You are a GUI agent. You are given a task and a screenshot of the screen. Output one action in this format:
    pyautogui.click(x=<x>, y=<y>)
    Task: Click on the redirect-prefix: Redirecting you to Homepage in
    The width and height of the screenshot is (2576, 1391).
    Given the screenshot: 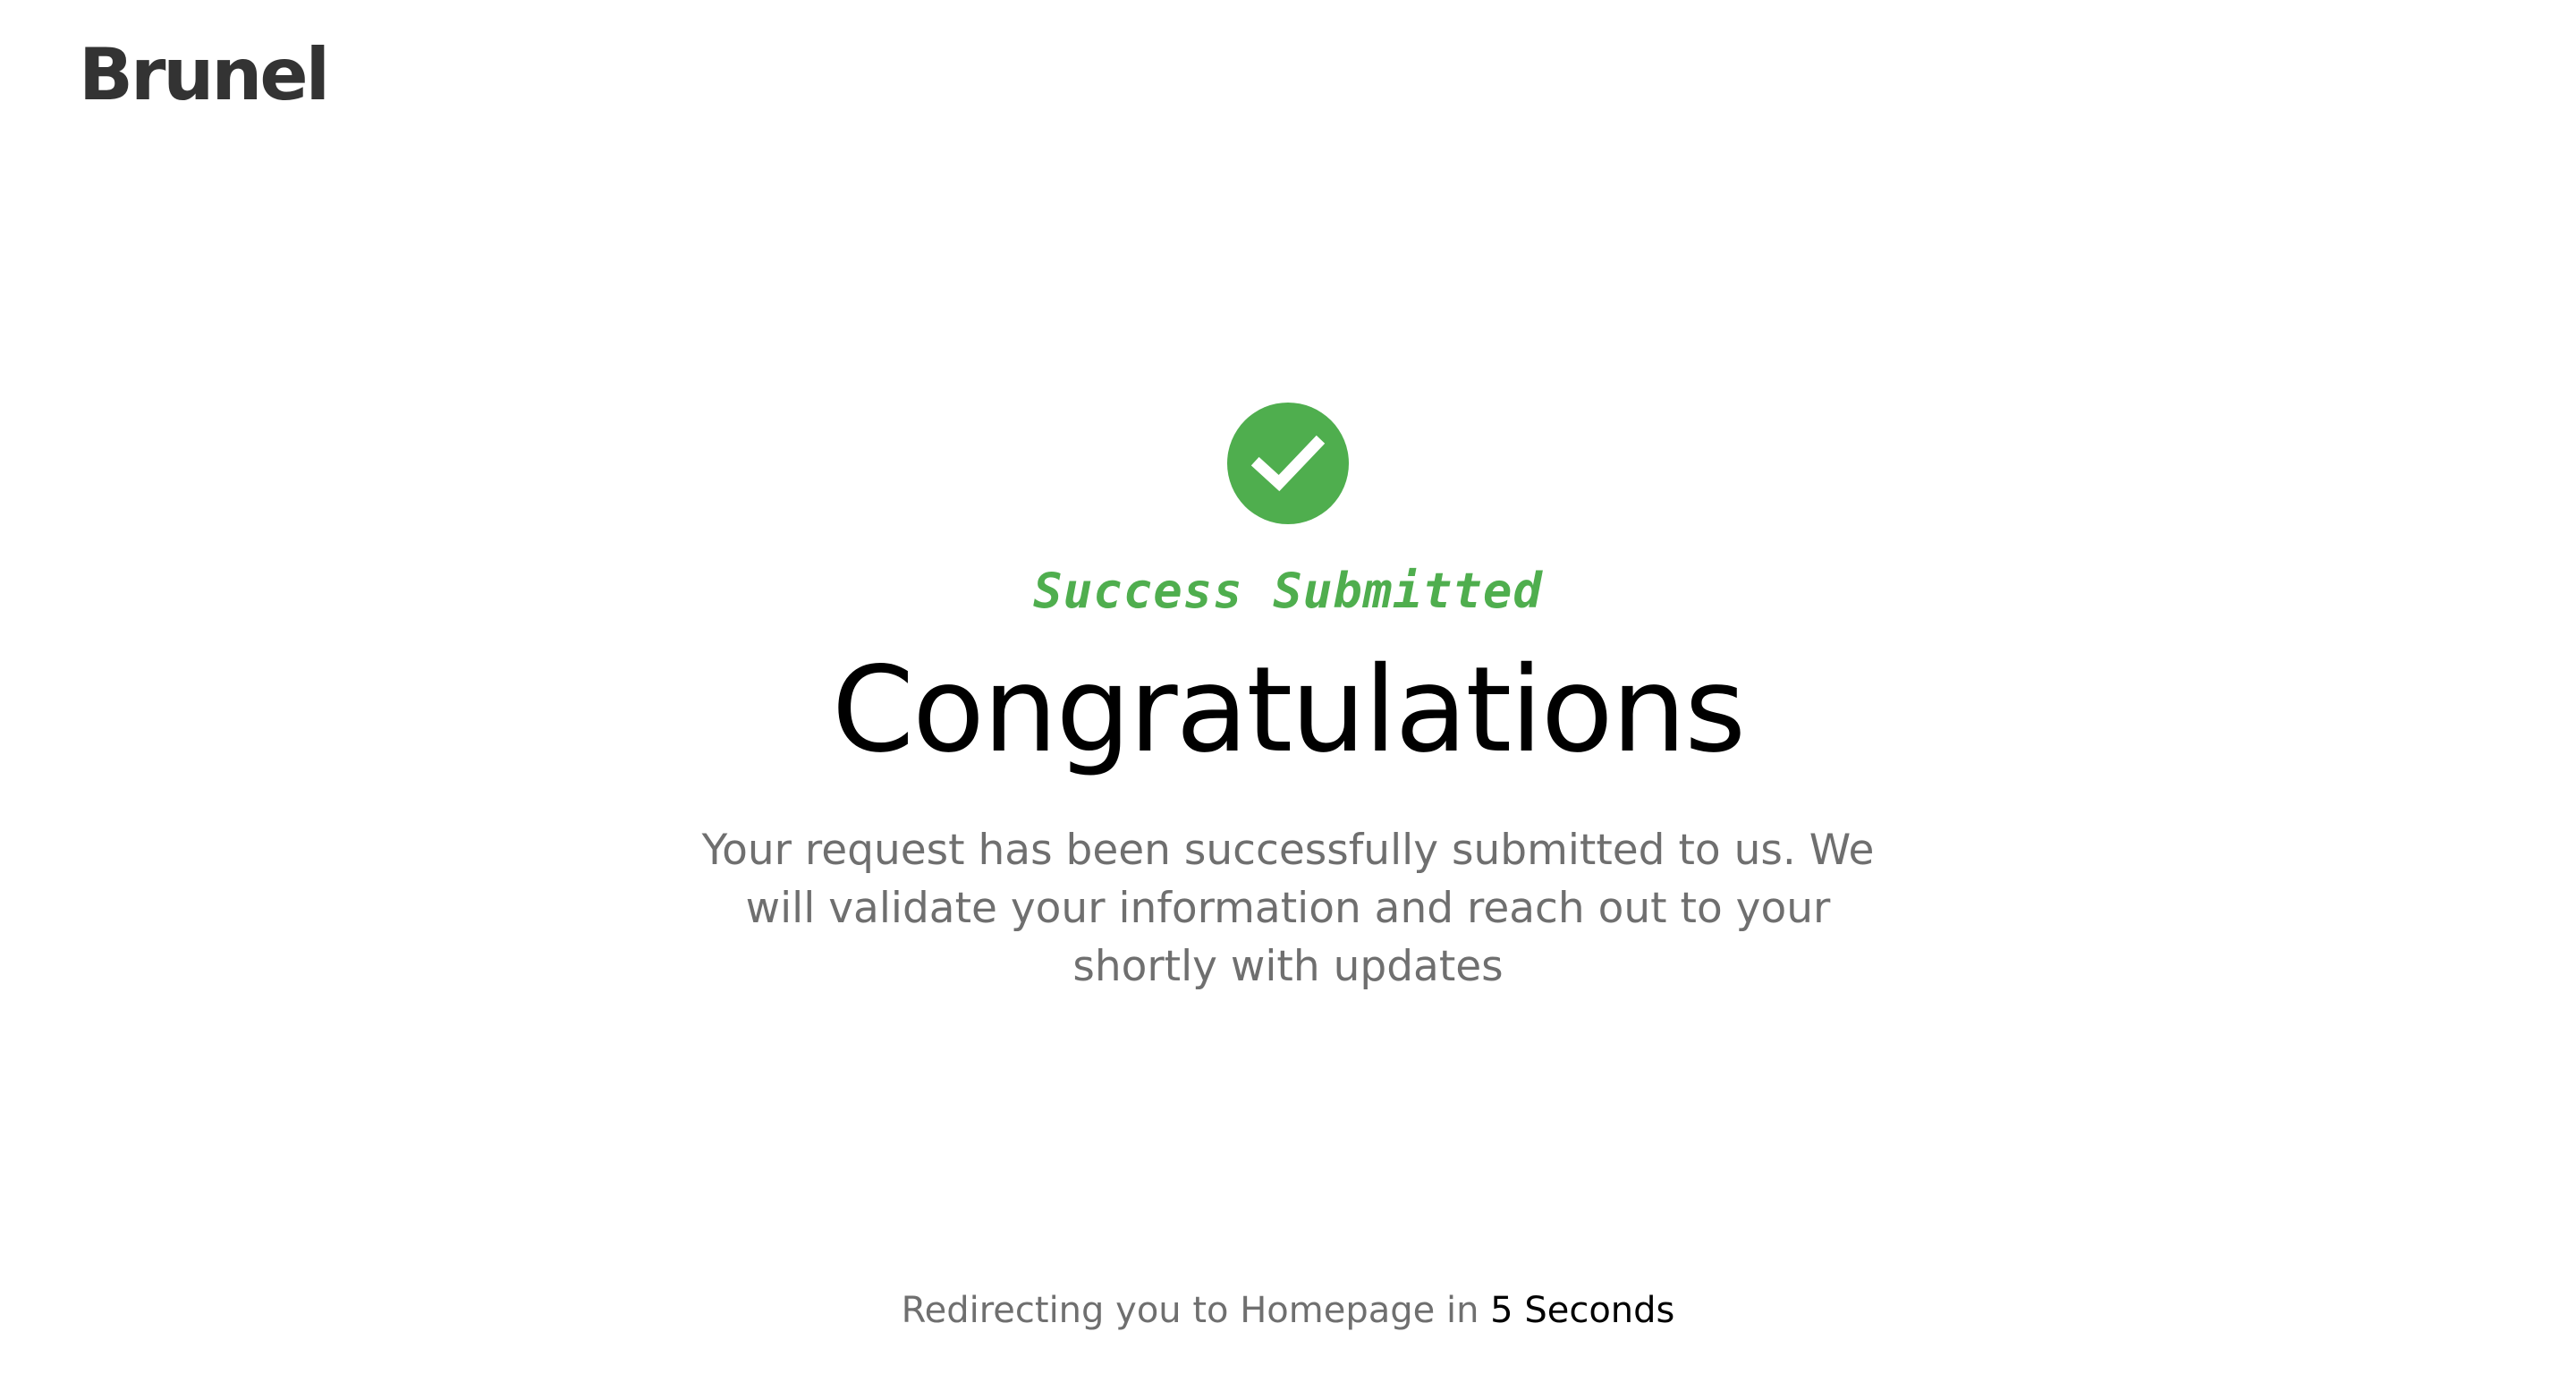 What is the action you would take?
    pyautogui.click(x=1190, y=1310)
    